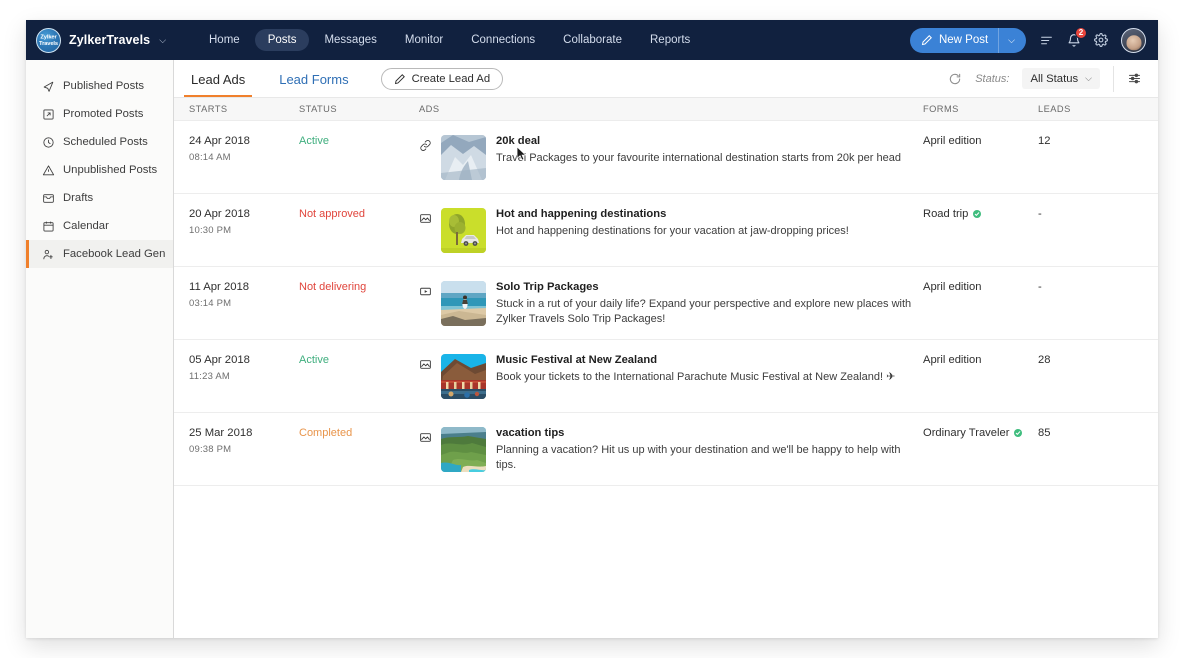 This screenshot has width=1181, height=658. I want to click on leads-count: 85, so click(1044, 433).